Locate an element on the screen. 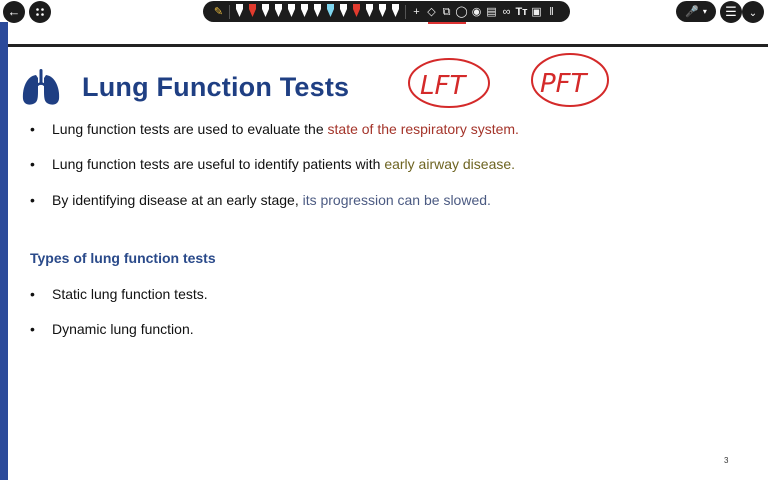  shapes-tool: ⧉ is located at coordinates (446, 12).